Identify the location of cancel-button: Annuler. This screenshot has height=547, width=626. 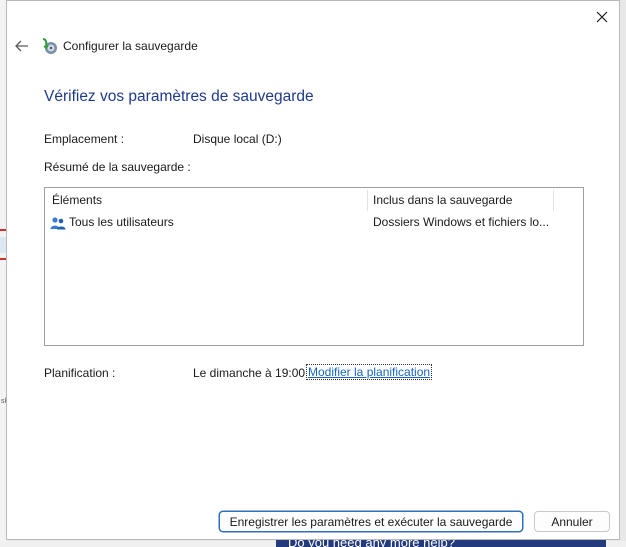
(572, 521).